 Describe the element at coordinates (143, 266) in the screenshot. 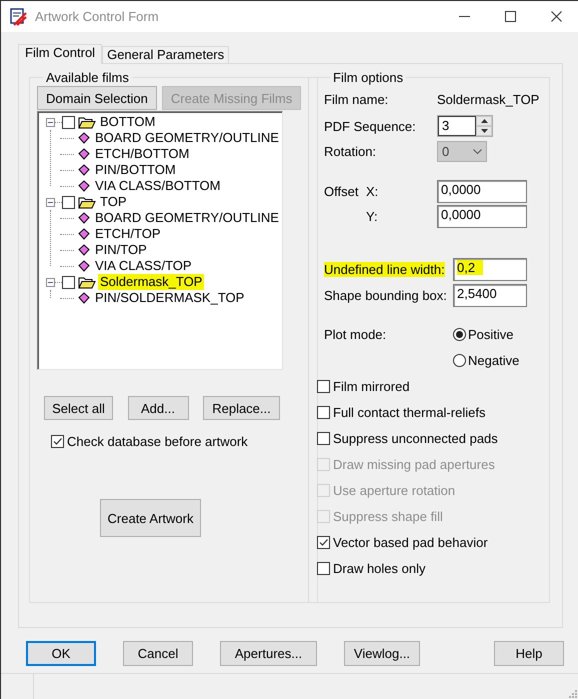

I see `layer-label: VIA CLASS/TOP` at that location.